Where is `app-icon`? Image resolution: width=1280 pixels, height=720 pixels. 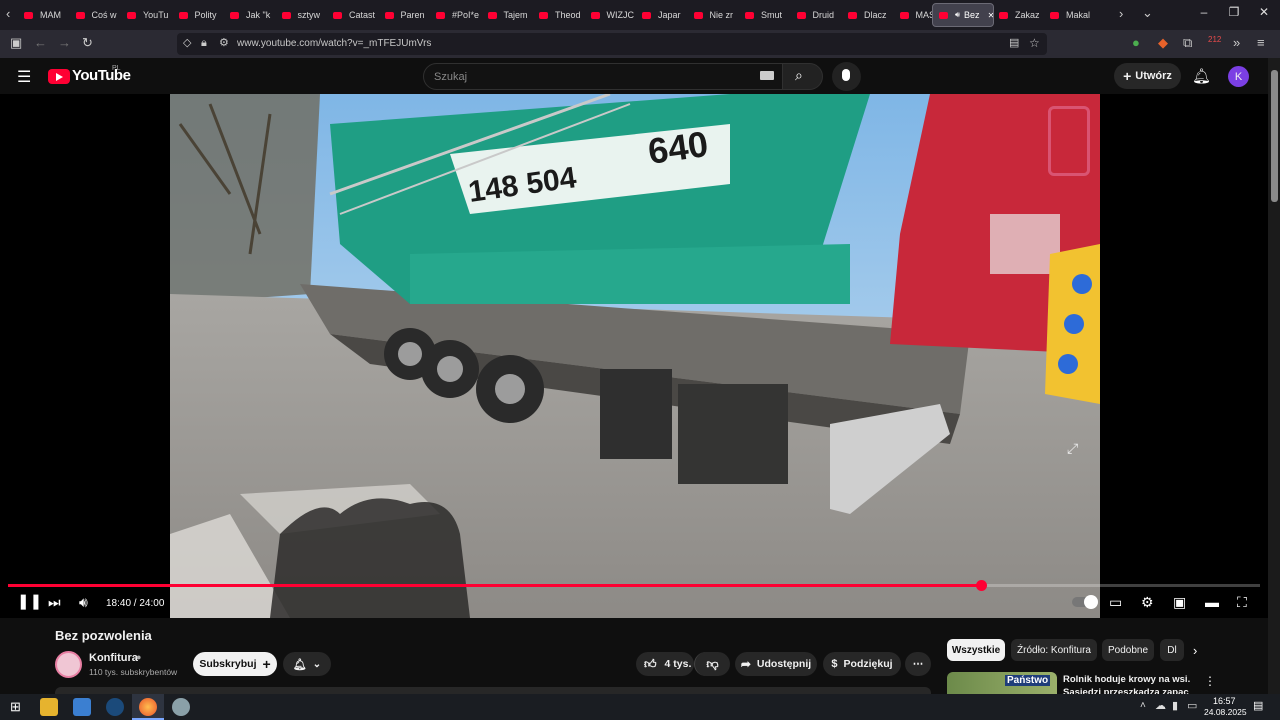
app-icon is located at coordinates (181, 707).